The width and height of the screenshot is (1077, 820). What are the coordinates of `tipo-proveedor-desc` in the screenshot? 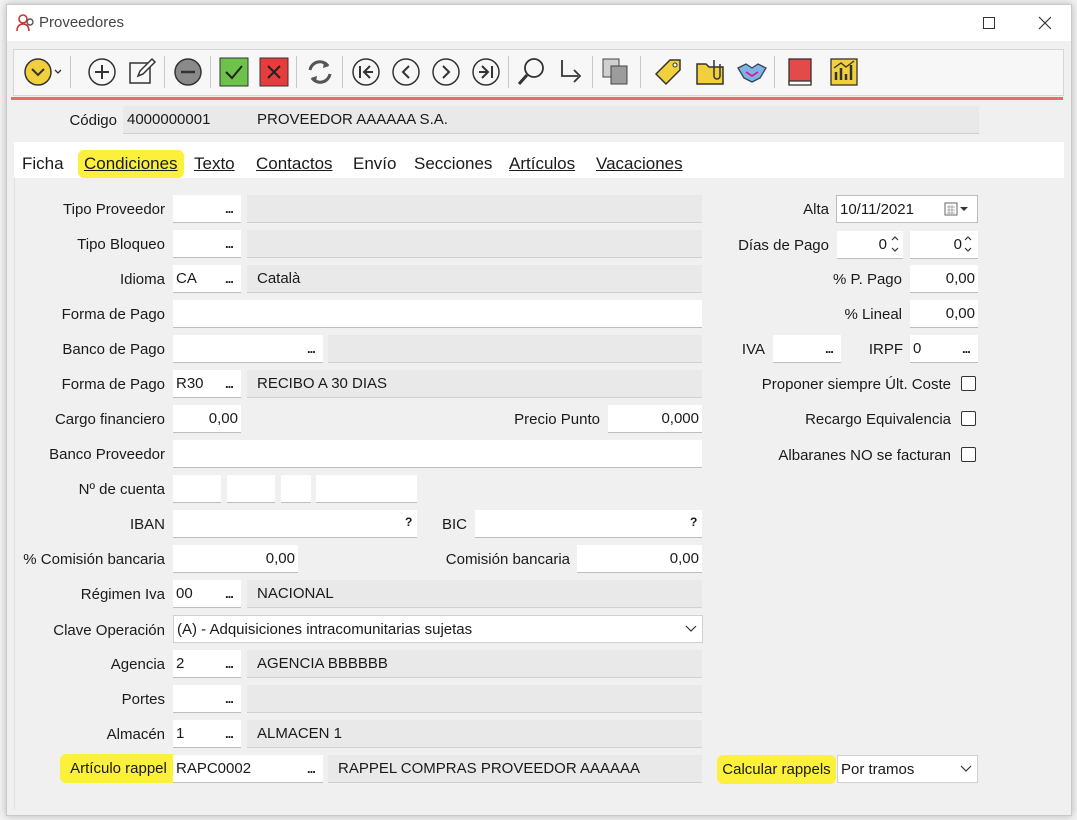 It's located at (474, 209).